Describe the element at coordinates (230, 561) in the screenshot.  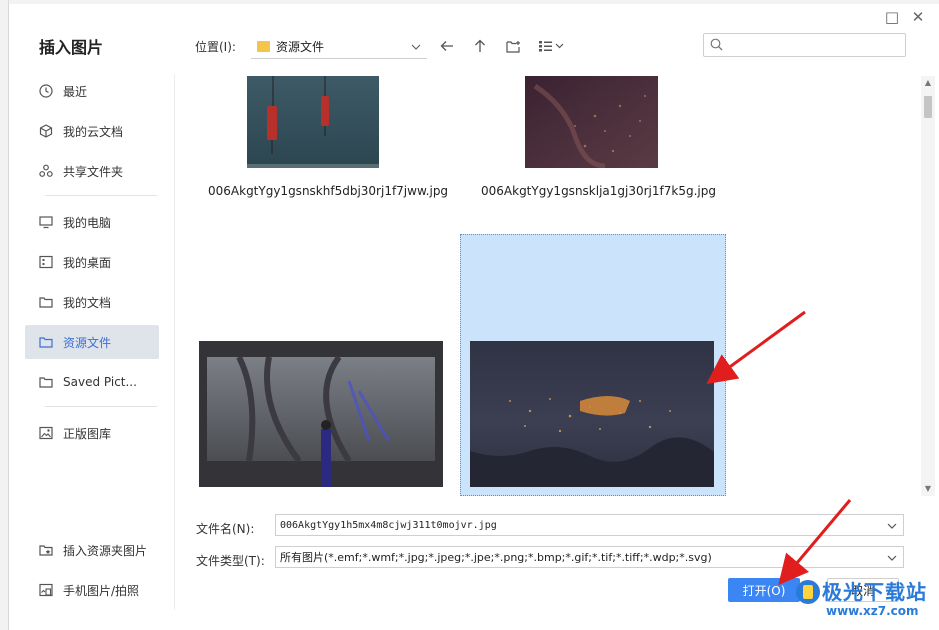
I see `filetype-label: 文件类型(T):` at that location.